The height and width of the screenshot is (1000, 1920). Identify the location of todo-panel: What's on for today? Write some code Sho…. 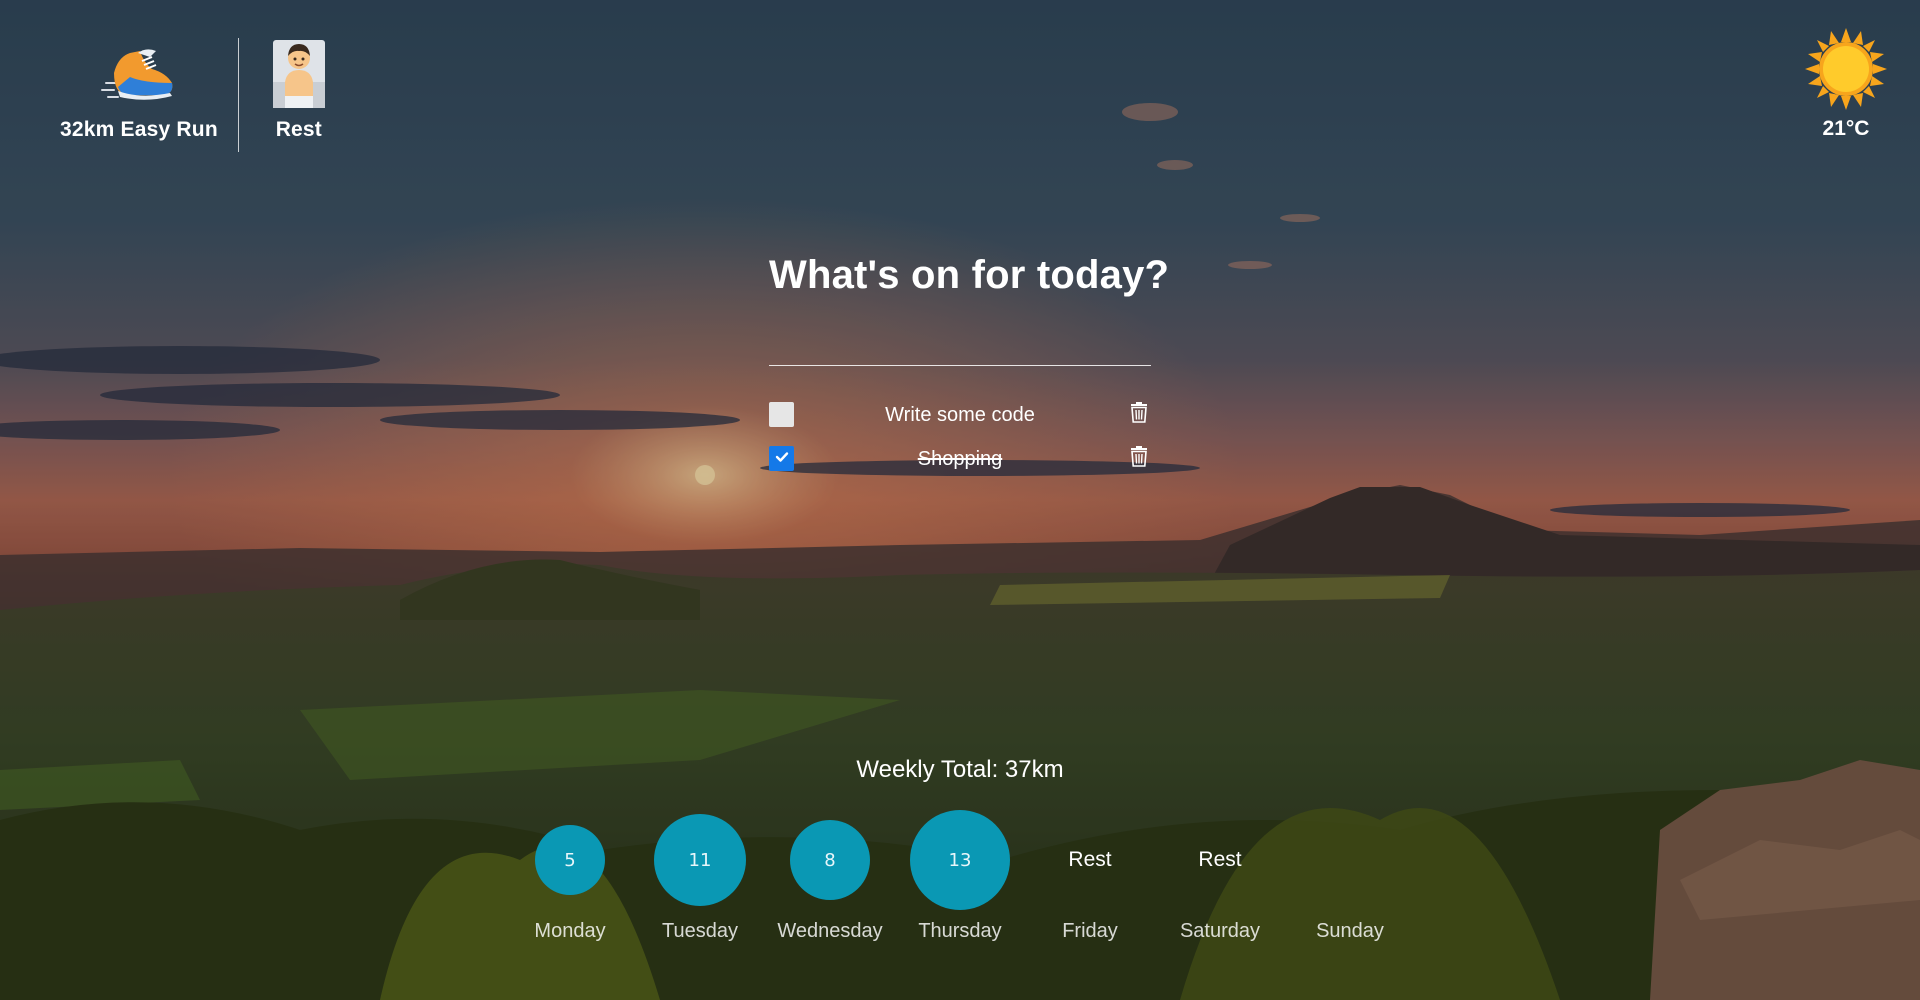
(969, 366).